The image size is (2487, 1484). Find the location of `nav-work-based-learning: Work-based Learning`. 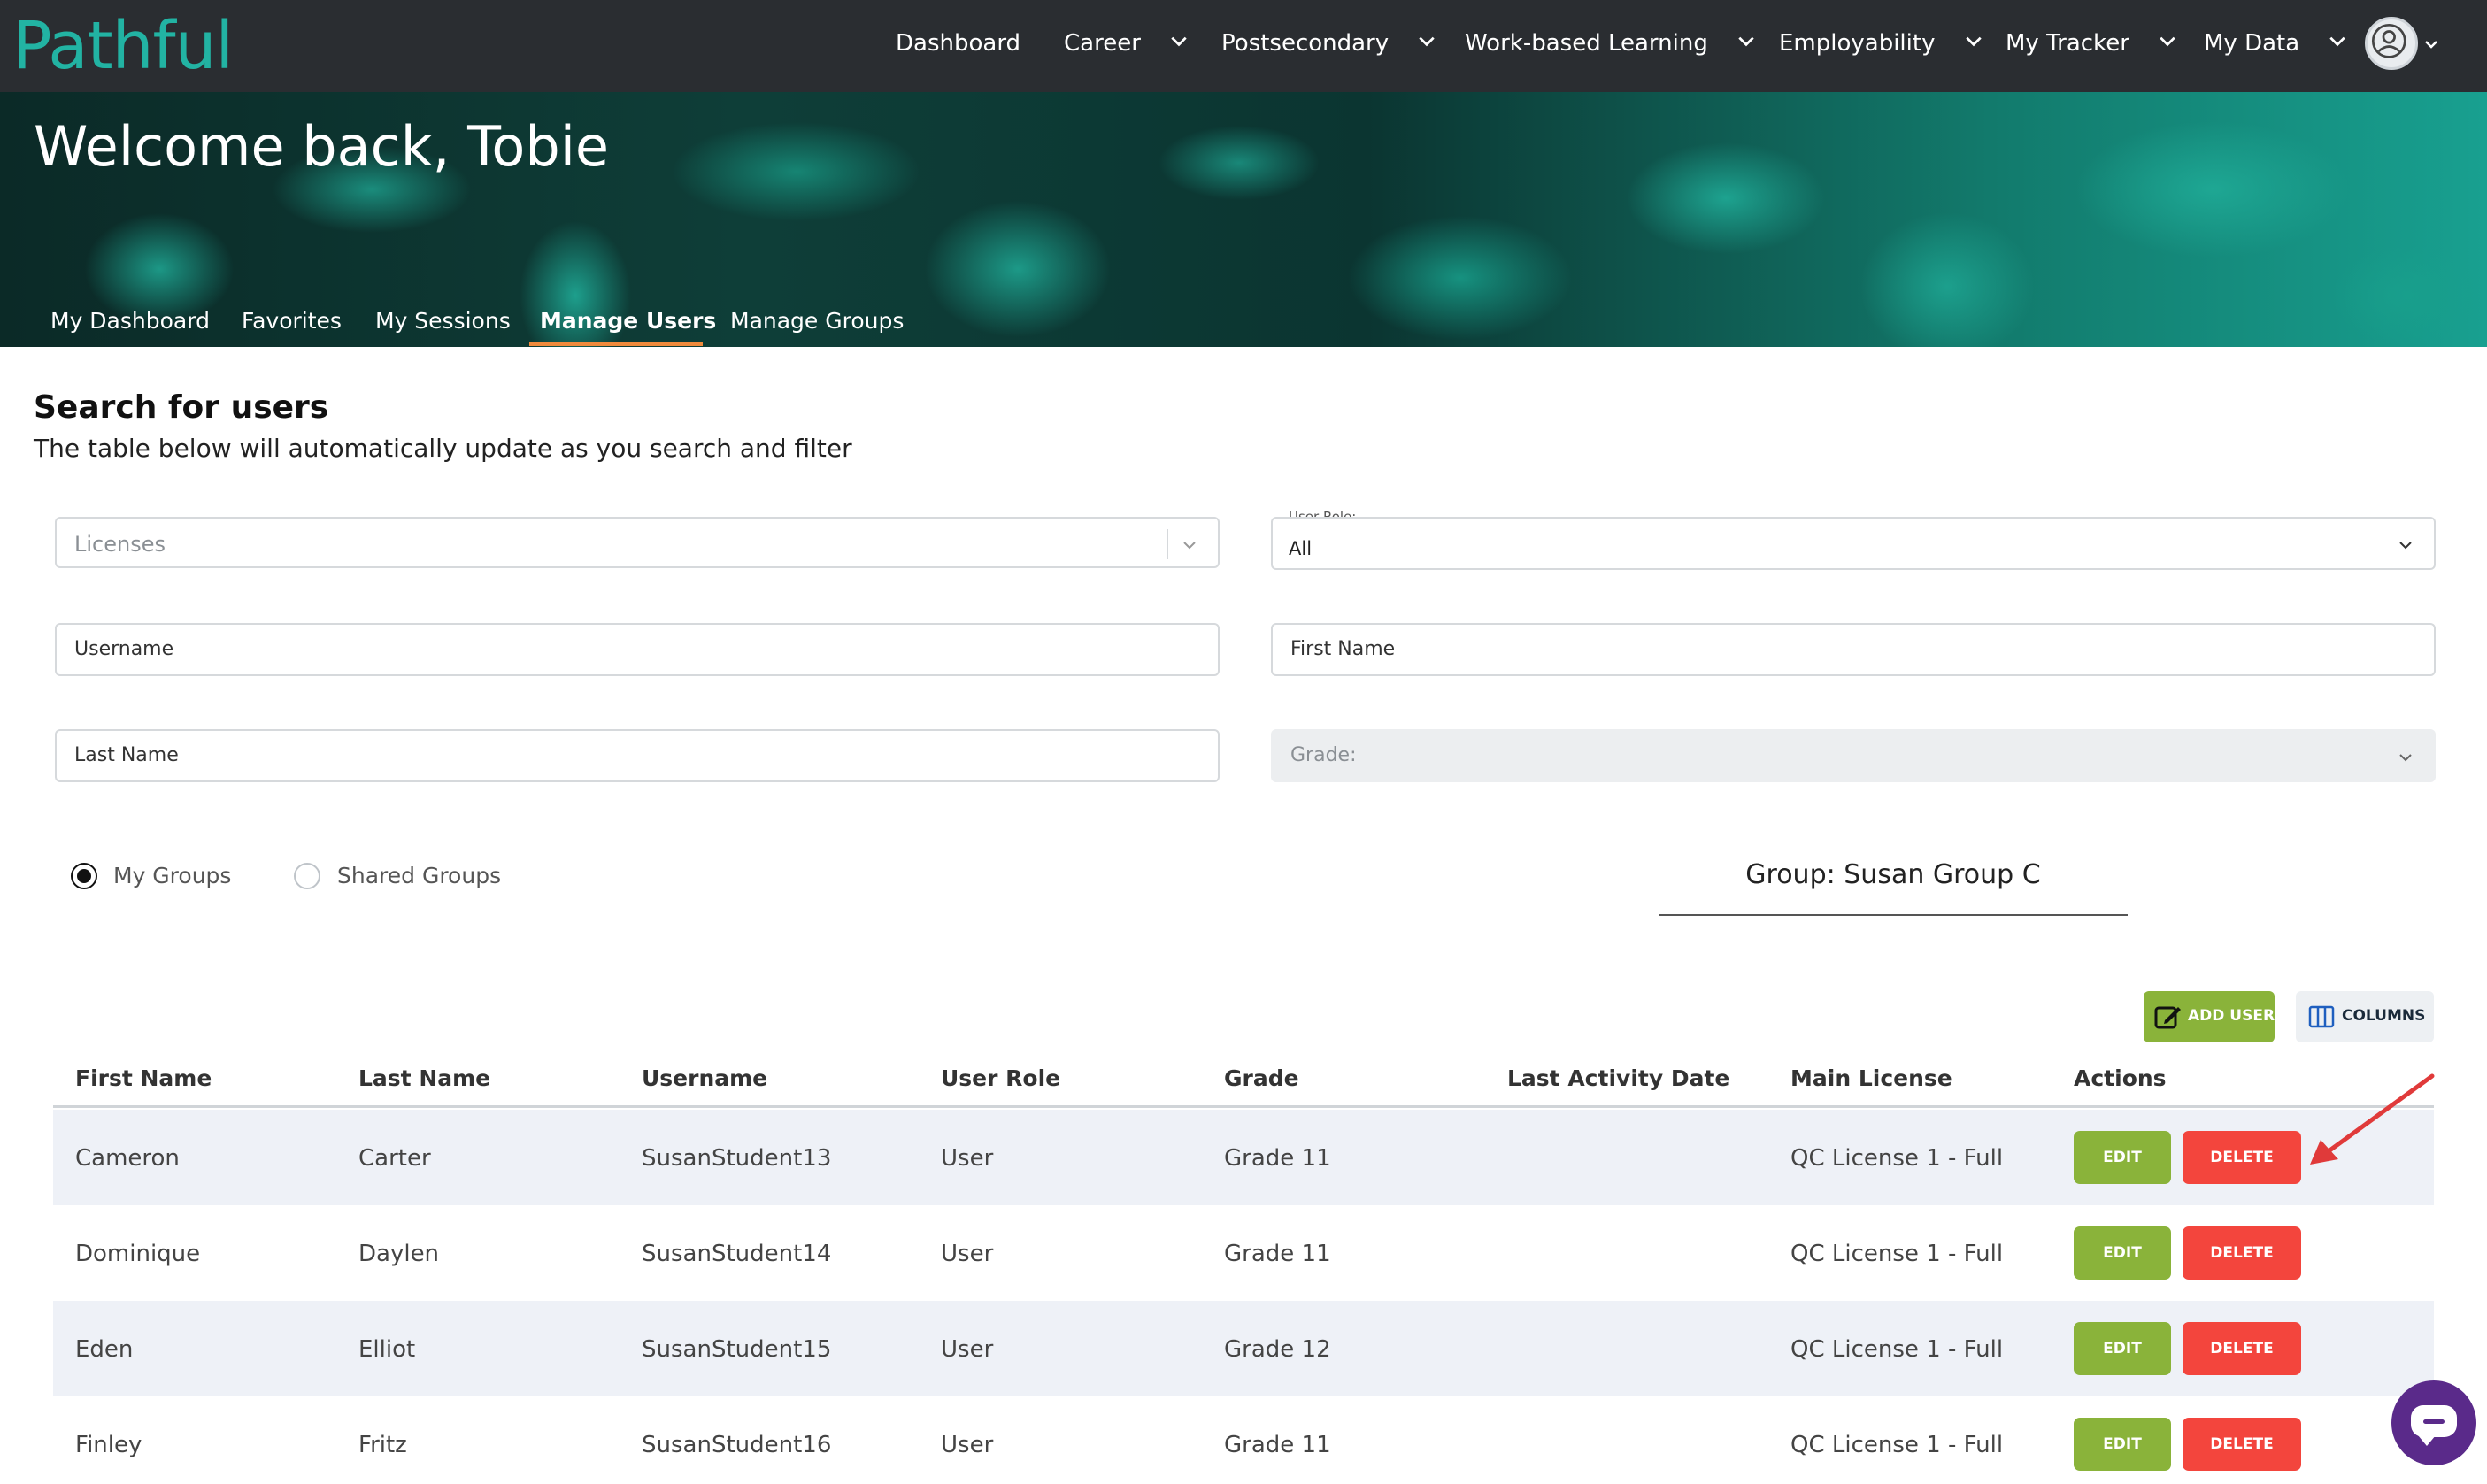

nav-work-based-learning: Work-based Learning is located at coordinates (1610, 46).